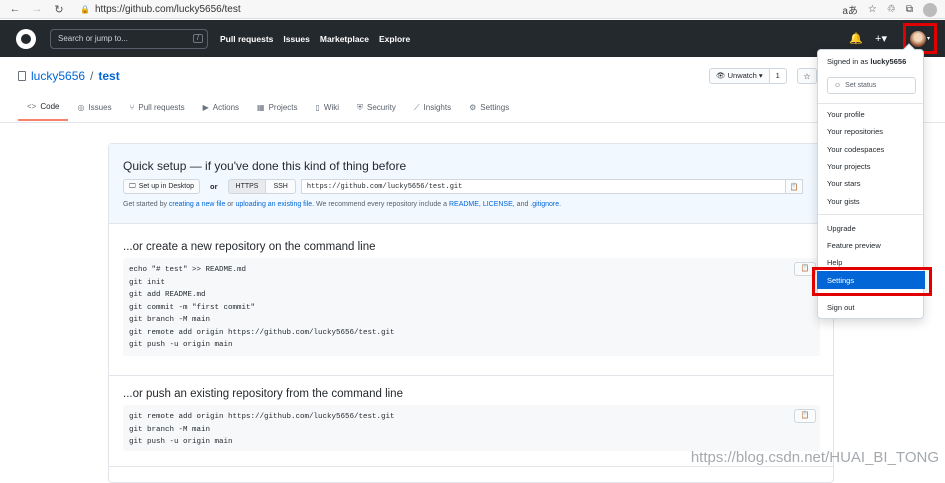  Describe the element at coordinates (841, 307) in the screenshot. I see `menu-item-sign-out: Sign out` at that location.